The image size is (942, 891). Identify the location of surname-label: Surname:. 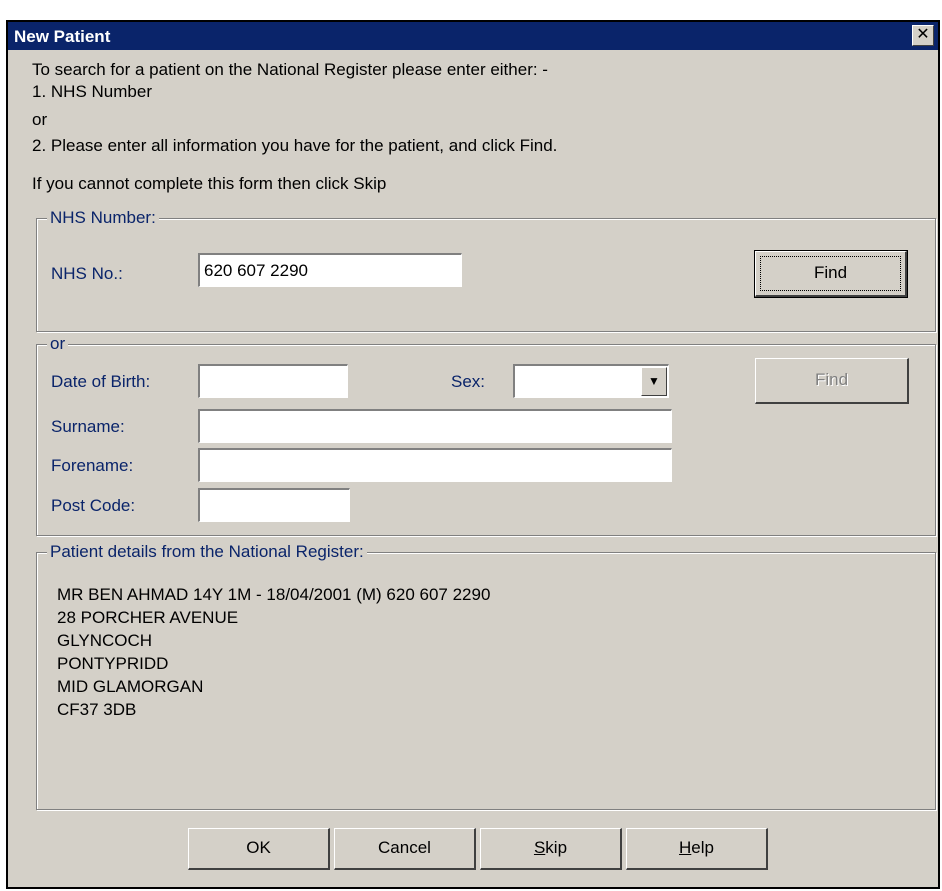
(88, 426).